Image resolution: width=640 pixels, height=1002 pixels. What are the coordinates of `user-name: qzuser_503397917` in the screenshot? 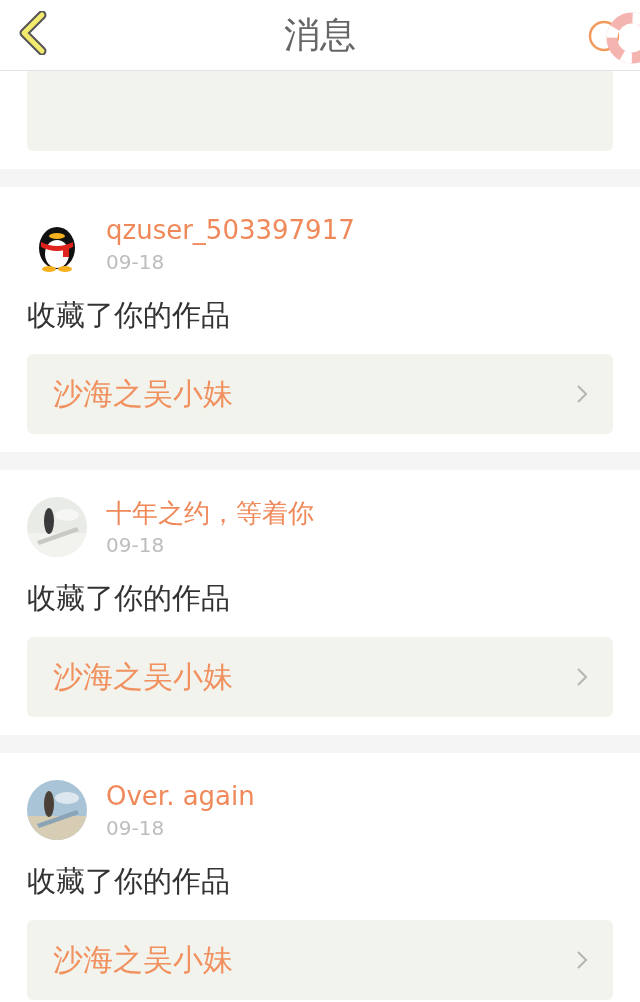 It's located at (230, 230).